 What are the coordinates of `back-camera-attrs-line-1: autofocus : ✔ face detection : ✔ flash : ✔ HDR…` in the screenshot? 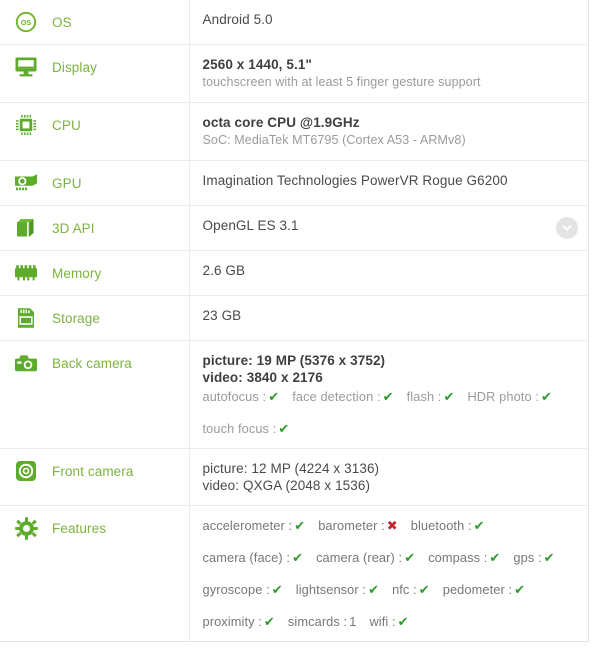 It's located at (389, 396).